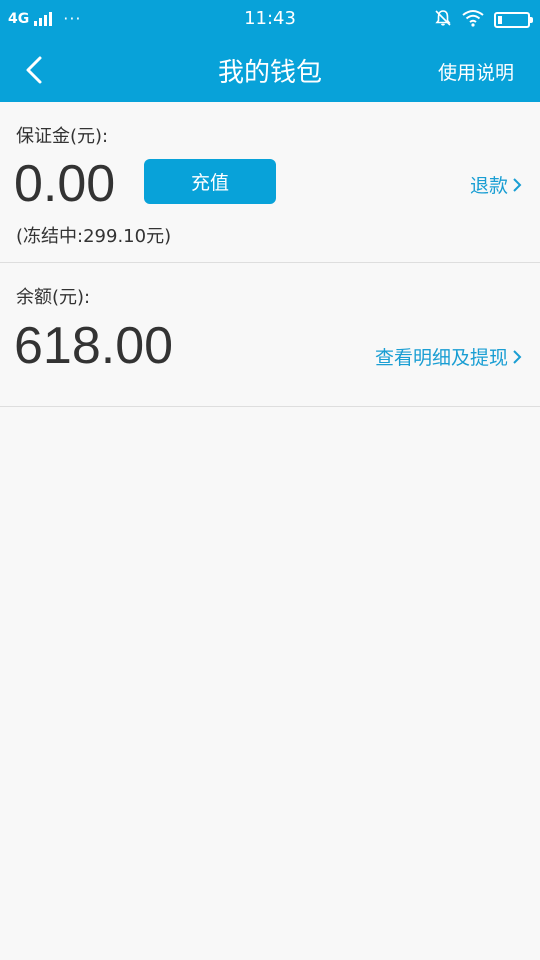  I want to click on deposit-label: 保证金(元):, so click(62, 136).